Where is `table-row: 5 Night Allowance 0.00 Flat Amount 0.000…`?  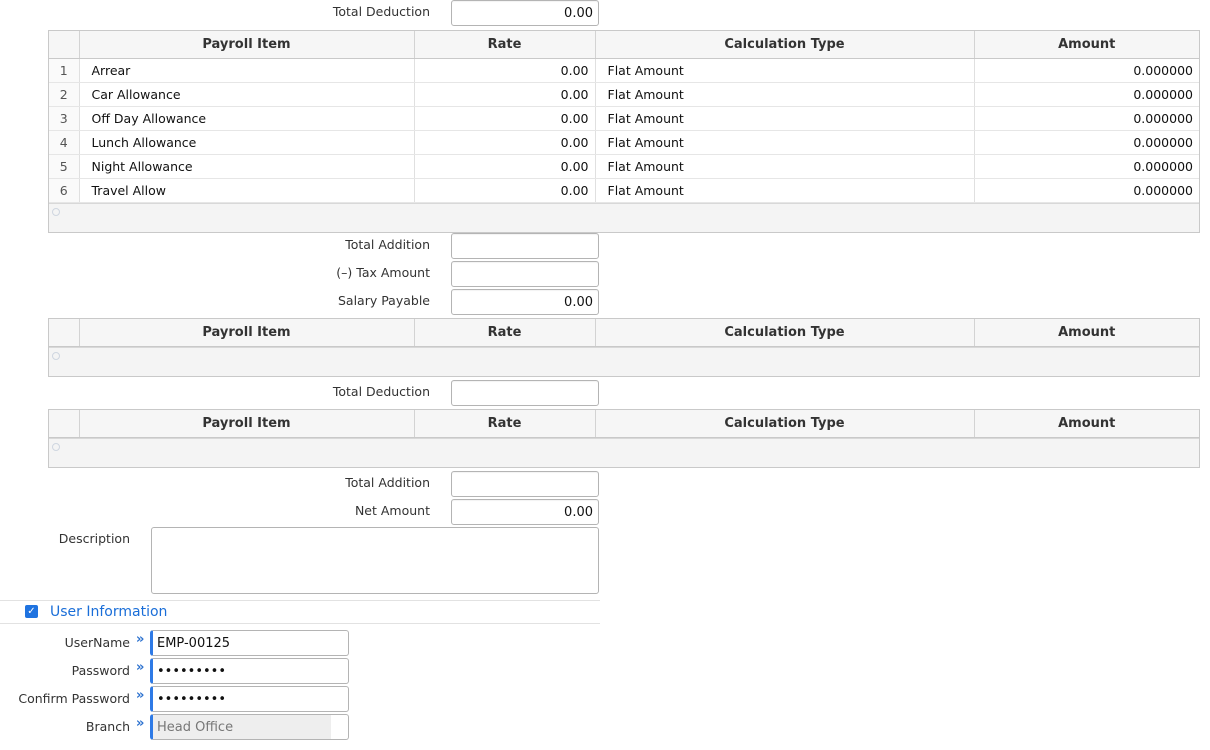 table-row: 5 Night Allowance 0.00 Flat Amount 0.000… is located at coordinates (624, 166).